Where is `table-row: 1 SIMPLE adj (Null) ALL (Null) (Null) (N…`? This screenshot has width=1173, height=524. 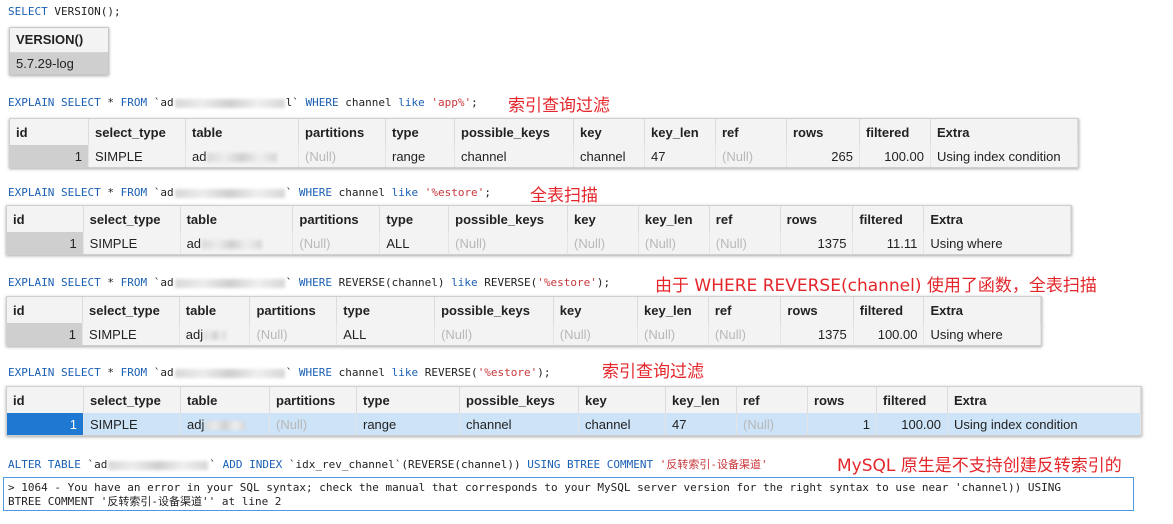
table-row: 1 SIMPLE adj (Null) ALL (Null) (Null) (N… is located at coordinates (524, 334).